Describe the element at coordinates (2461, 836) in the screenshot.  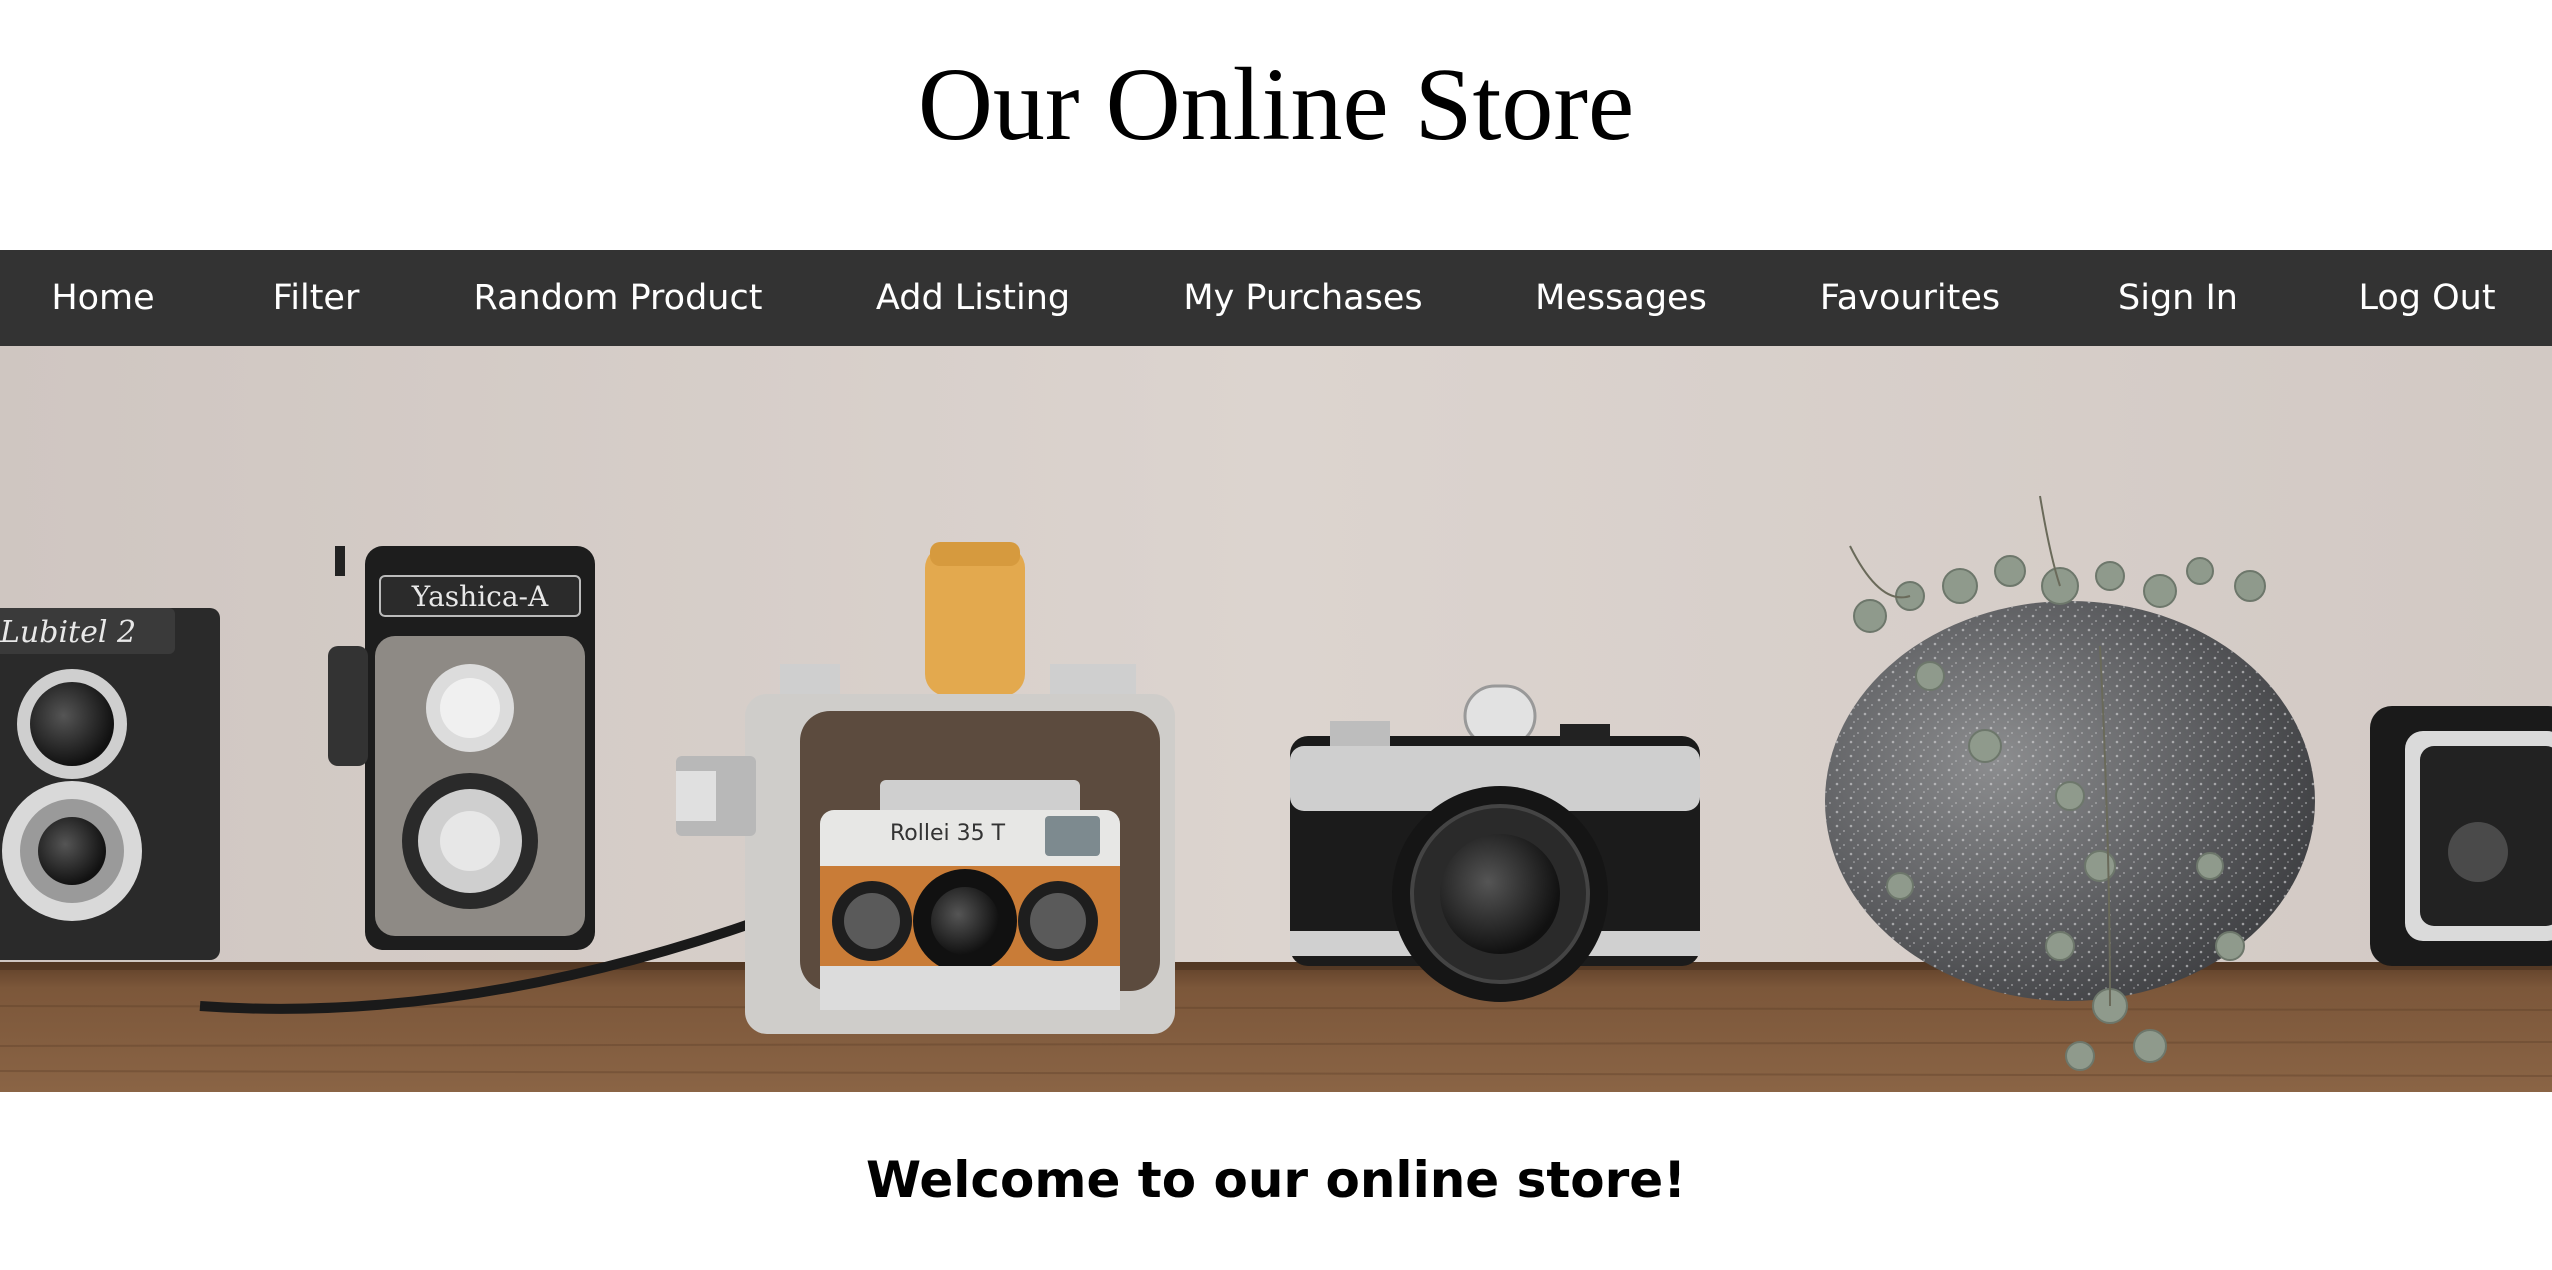
I see `partial-camera-right` at that location.